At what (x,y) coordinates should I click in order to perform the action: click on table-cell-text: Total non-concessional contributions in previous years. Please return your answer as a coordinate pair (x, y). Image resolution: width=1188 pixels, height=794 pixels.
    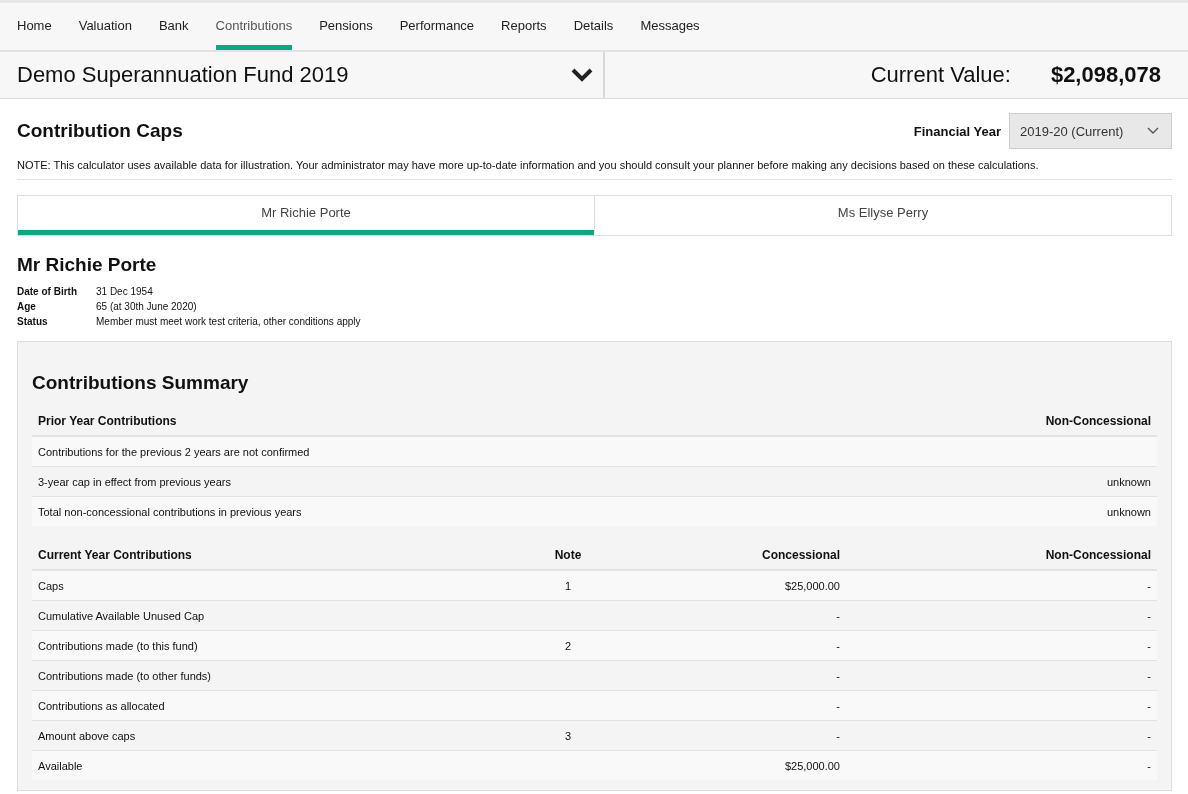
    Looking at the image, I should click on (170, 511).